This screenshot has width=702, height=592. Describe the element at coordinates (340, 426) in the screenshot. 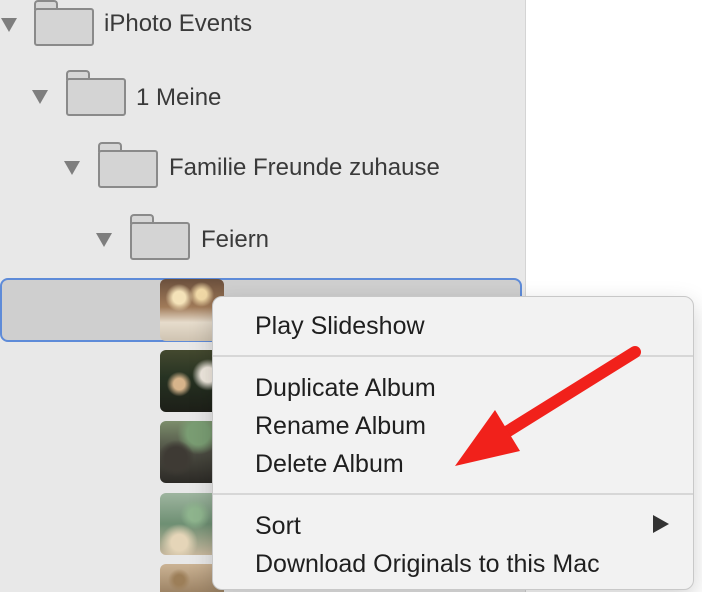

I see `rename-album-menu-item: Rename Album` at that location.